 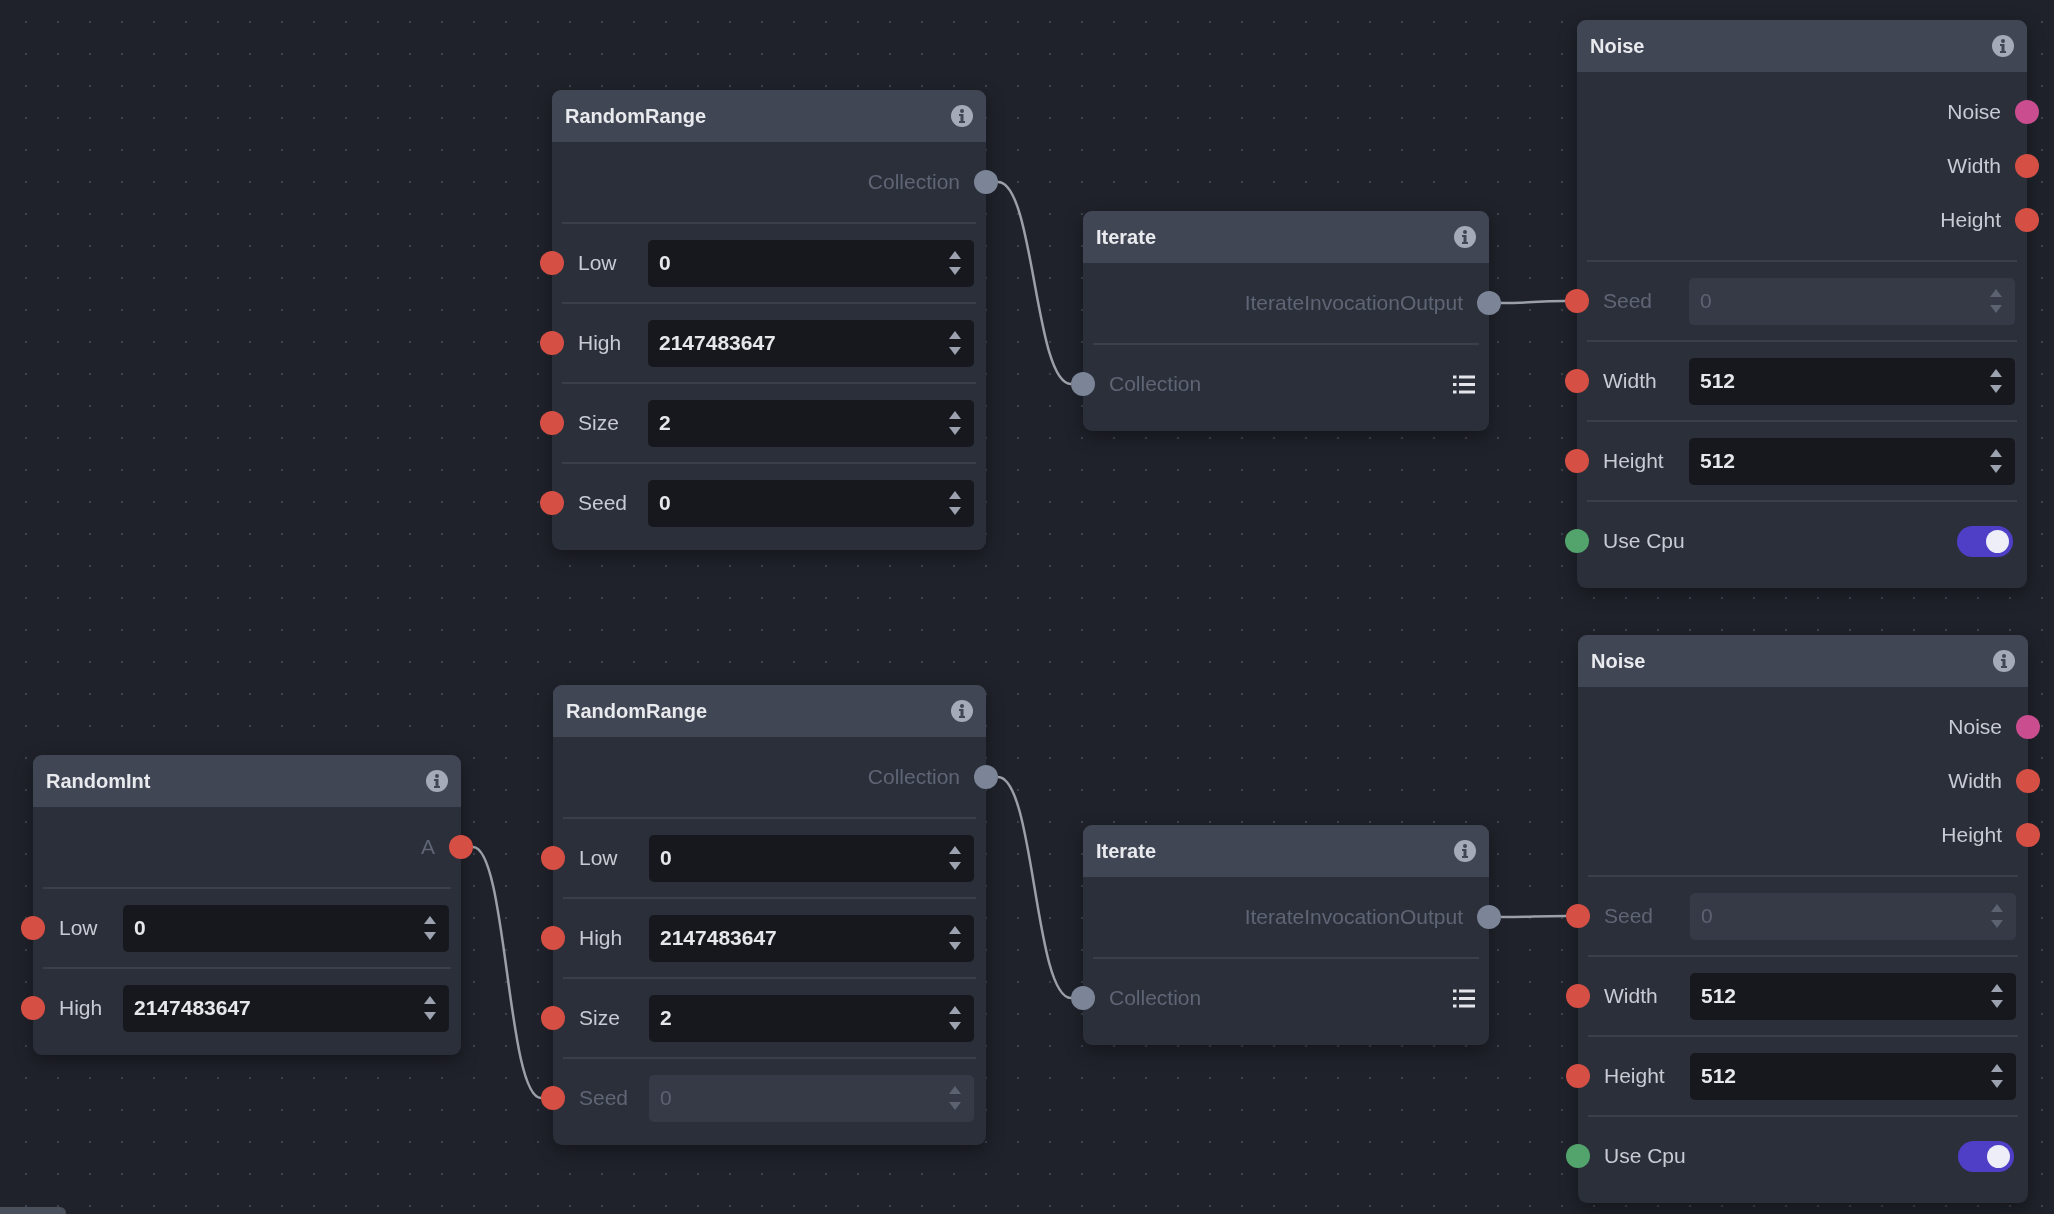 I want to click on input-label: Width, so click(x=1630, y=381).